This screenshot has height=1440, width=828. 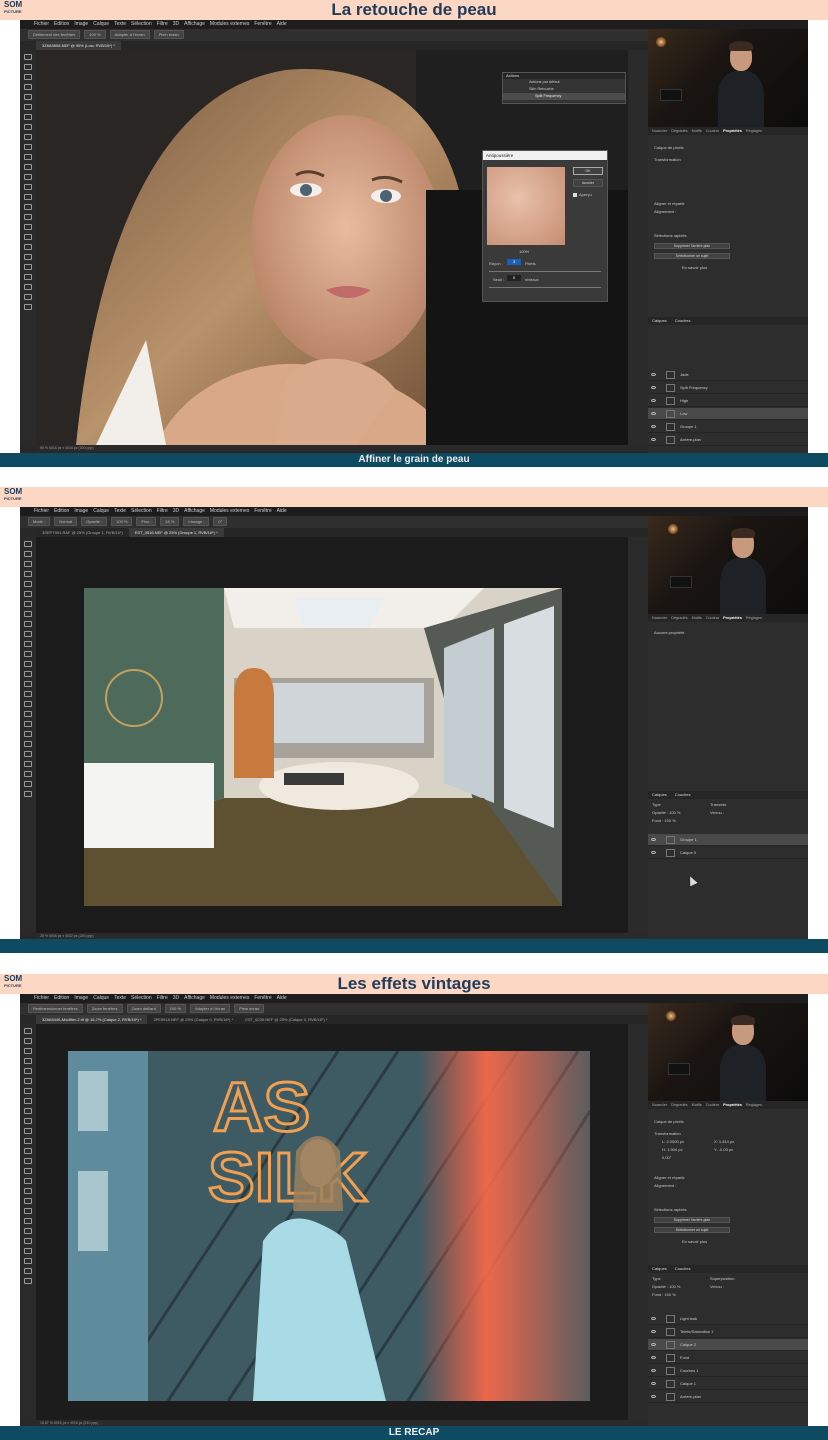 I want to click on option-control: Zoom défilant, so click(x=143, y=1008).